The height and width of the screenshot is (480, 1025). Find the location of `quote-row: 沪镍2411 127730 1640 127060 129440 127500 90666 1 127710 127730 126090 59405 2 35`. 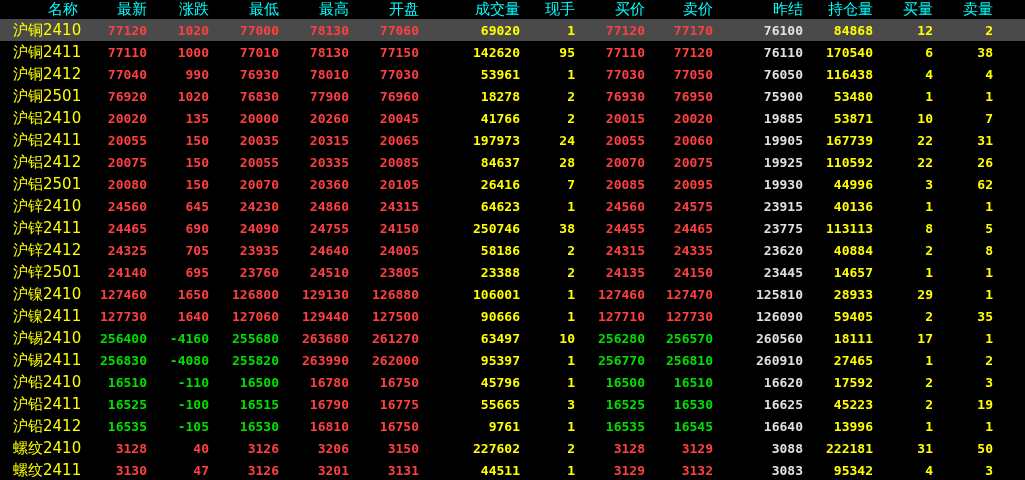

quote-row: 沪镍2411 127730 1640 127060 129440 127500 90666 1 127710 127730 126090 59405 2 35 is located at coordinates (512, 316).